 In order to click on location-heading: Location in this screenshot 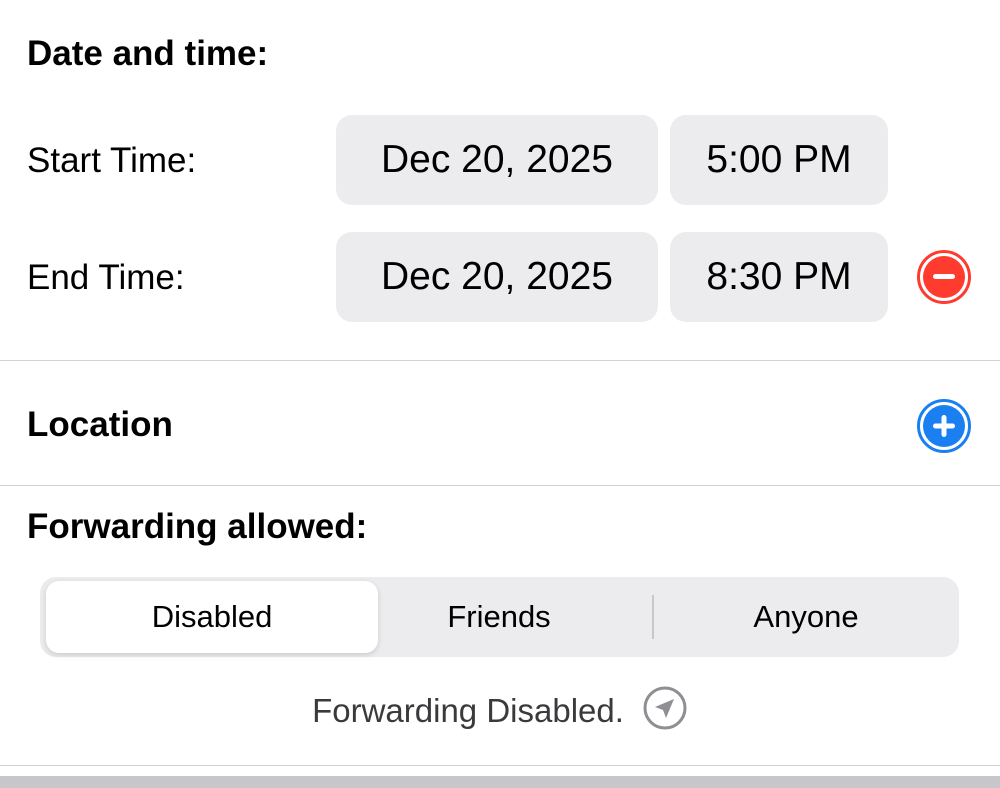, I will do `click(100, 424)`.